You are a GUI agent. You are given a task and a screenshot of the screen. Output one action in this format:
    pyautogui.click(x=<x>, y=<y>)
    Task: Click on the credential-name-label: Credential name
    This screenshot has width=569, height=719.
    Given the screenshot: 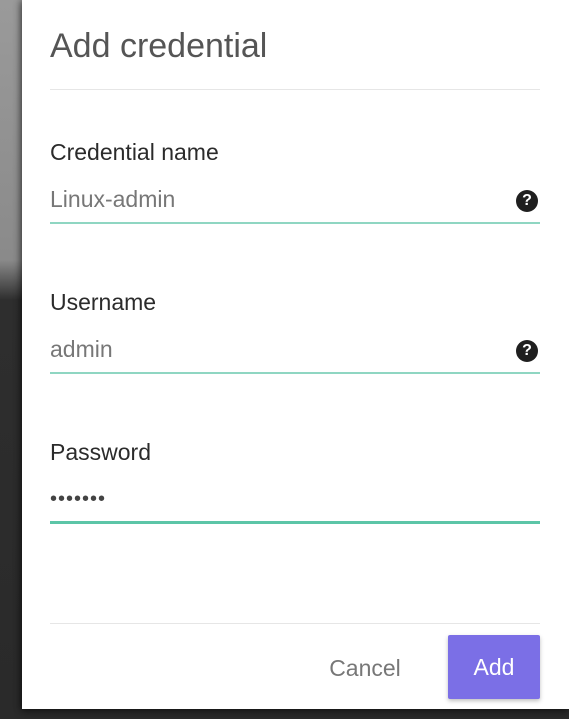 What is the action you would take?
    pyautogui.click(x=134, y=152)
    